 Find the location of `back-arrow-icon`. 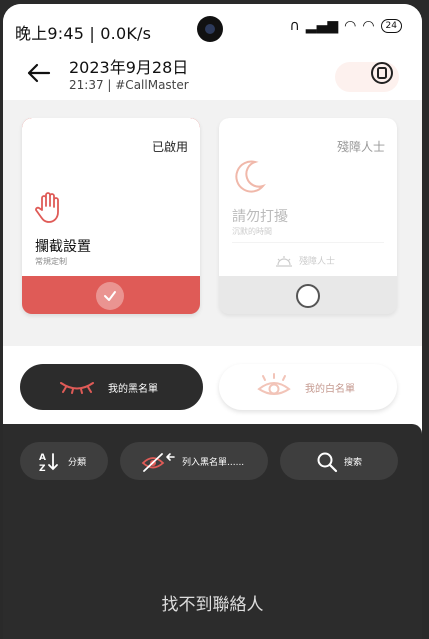

back-arrow-icon is located at coordinates (38, 73).